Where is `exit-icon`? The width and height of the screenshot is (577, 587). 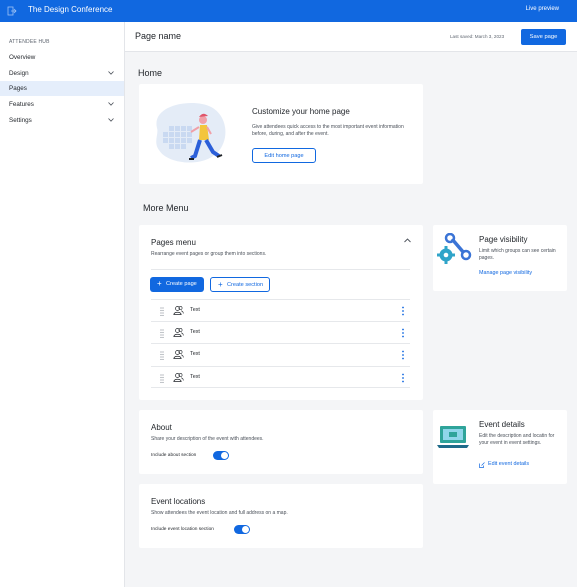
exit-icon is located at coordinates (12, 11).